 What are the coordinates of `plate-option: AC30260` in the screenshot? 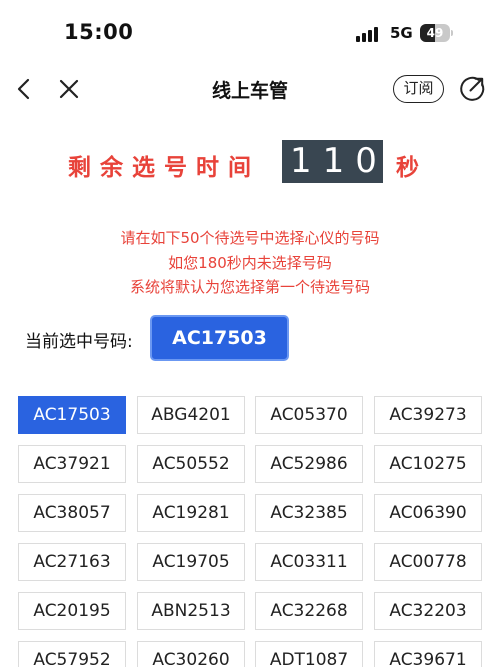 It's located at (191, 654).